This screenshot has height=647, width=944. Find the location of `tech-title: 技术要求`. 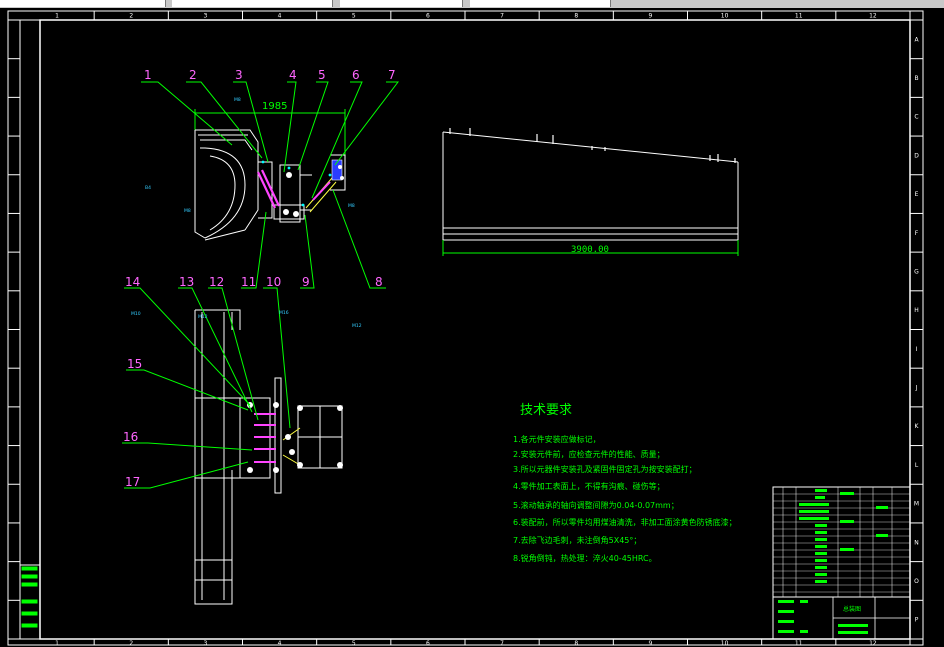

tech-title: 技术要求 is located at coordinates (546, 410).